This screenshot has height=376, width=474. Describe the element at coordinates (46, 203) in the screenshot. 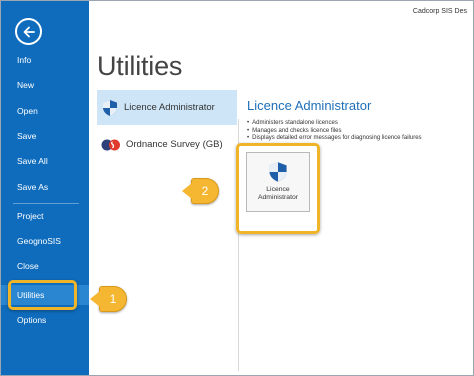

I see `nav-separator` at that location.